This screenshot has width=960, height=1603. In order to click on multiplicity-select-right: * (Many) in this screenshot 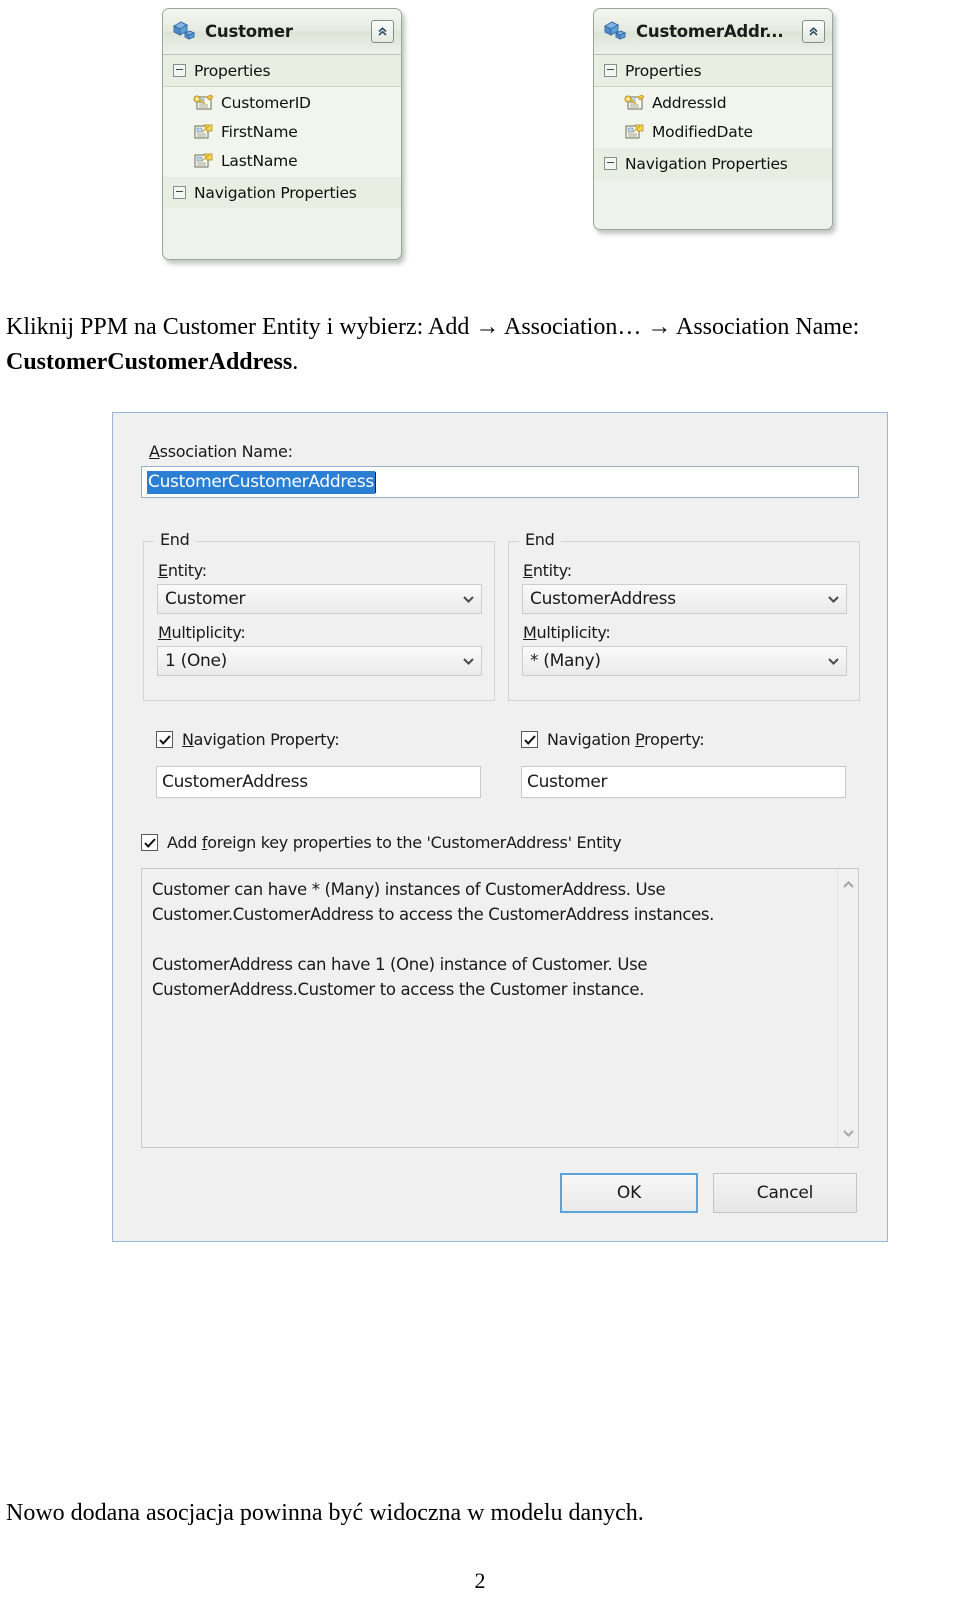, I will do `click(684, 661)`.